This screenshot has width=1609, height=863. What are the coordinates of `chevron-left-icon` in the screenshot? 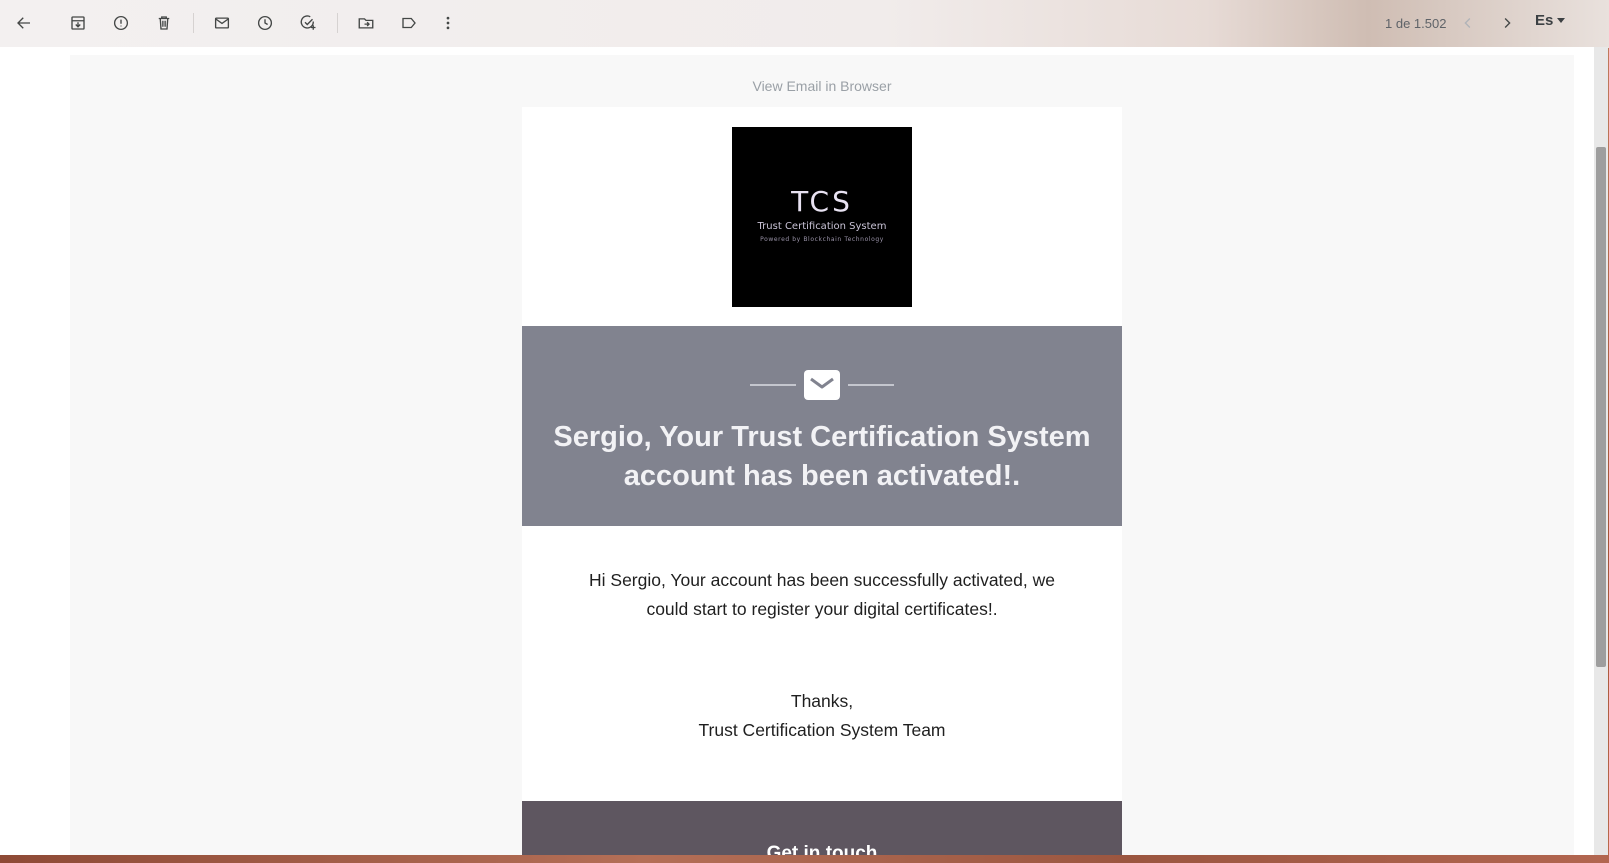 It's located at (1467, 23).